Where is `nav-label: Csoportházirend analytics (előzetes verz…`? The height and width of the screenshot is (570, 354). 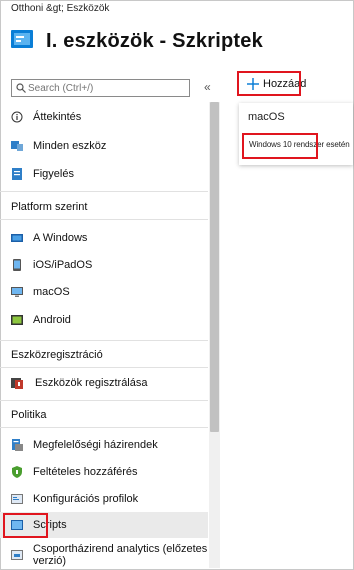 nav-label: Csoportházirend analytics (előzetes verz… is located at coordinates (120, 555).